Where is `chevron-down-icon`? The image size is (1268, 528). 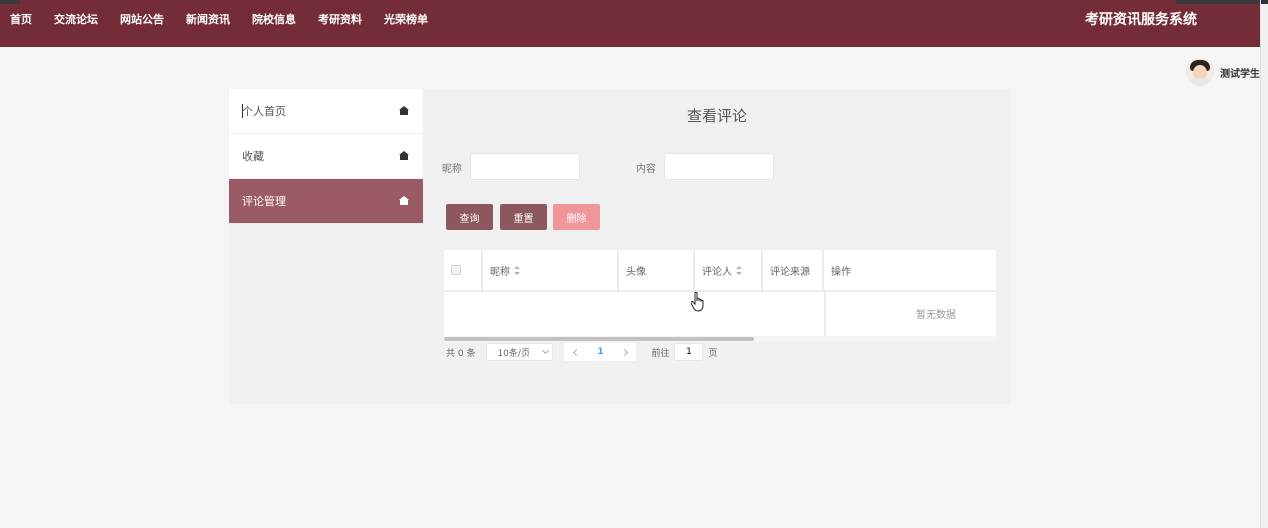
chevron-down-icon is located at coordinates (546, 350).